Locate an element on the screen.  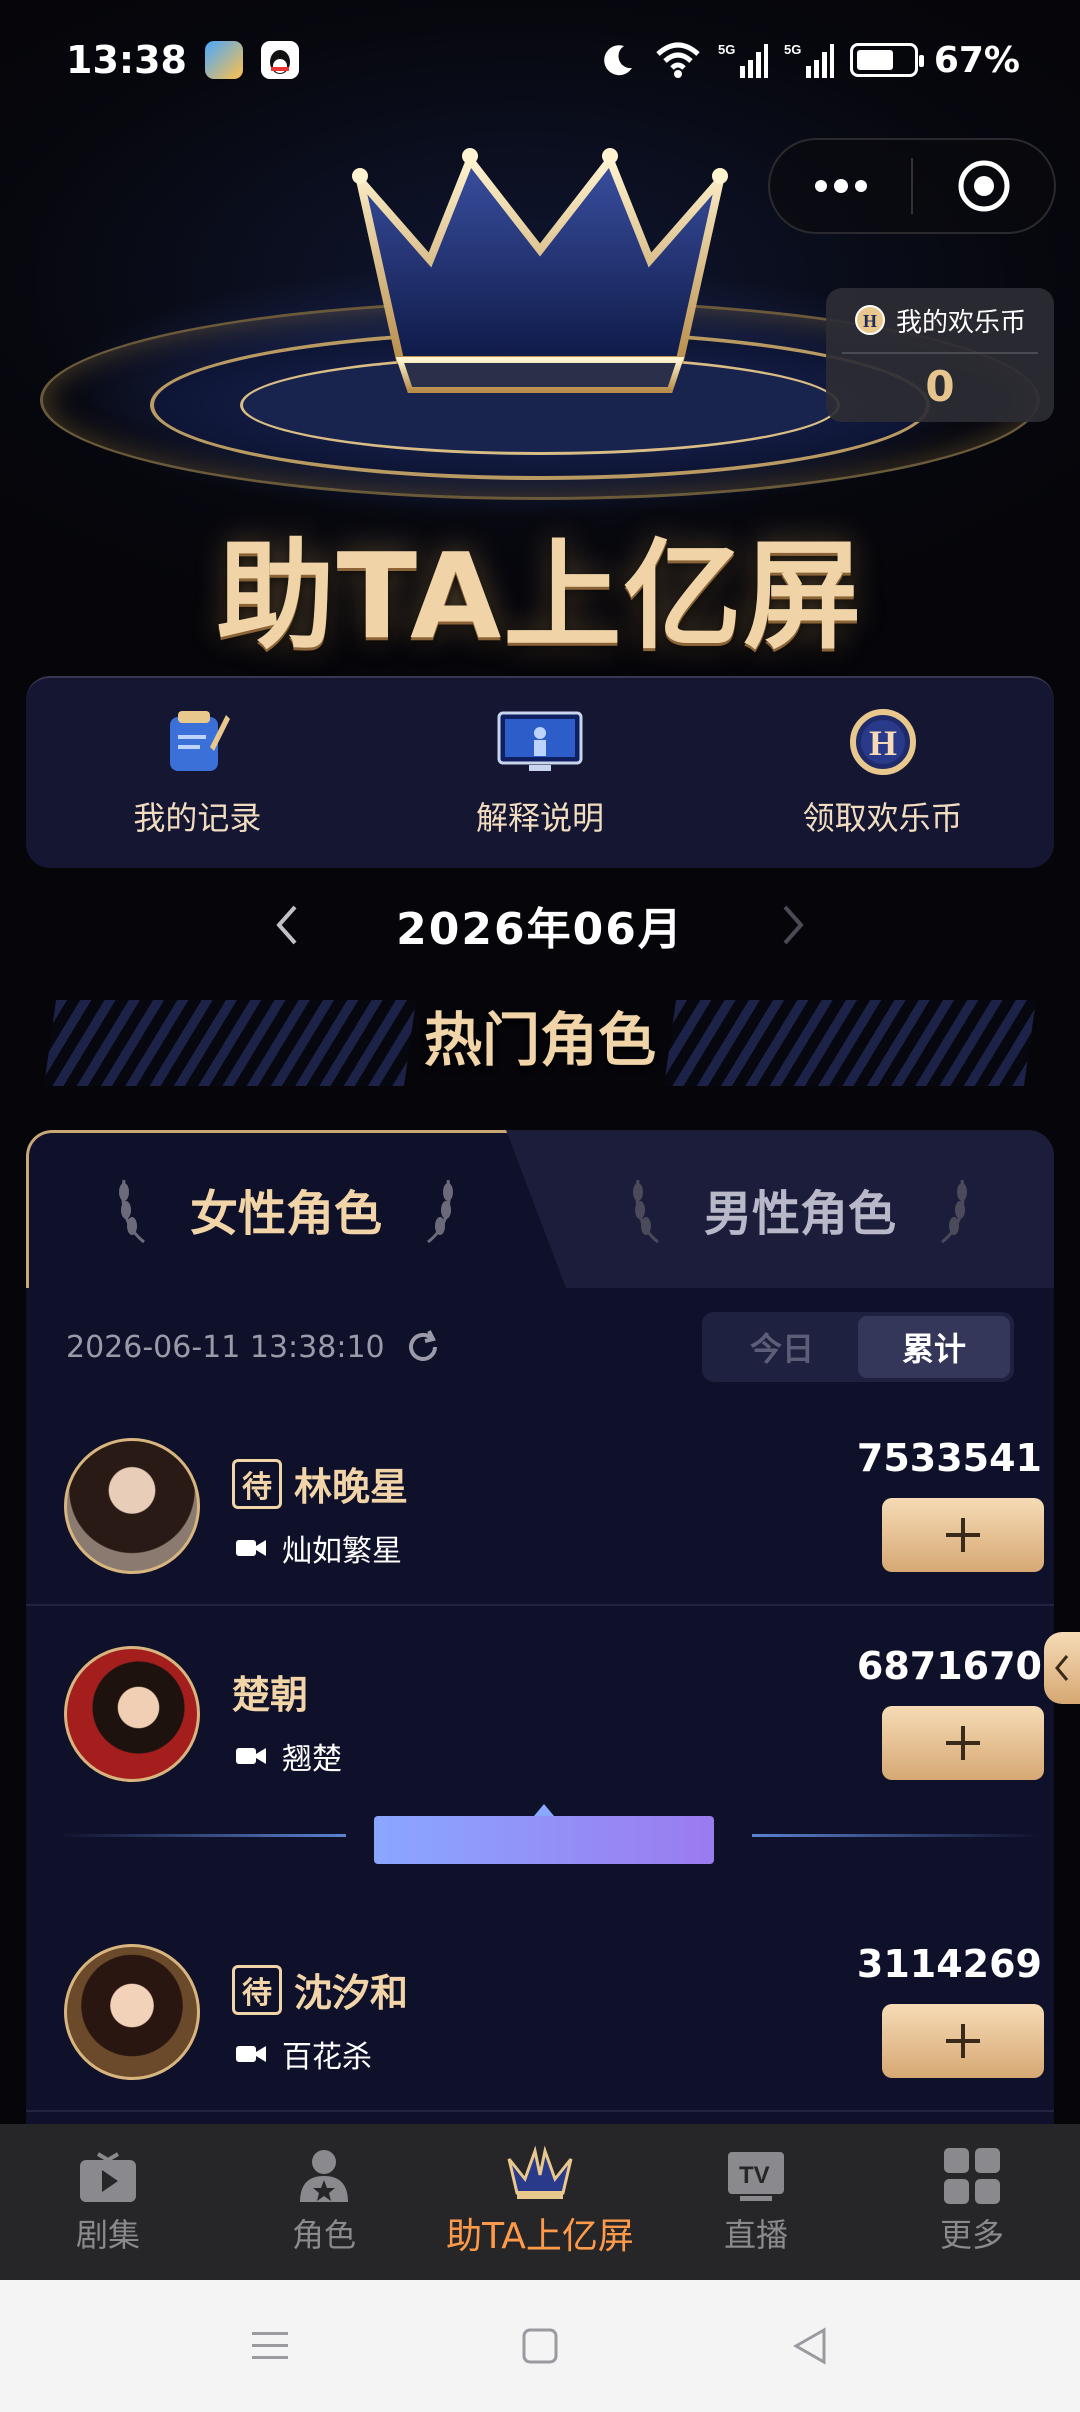
chevron-left-icon is located at coordinates (1062, 1668).